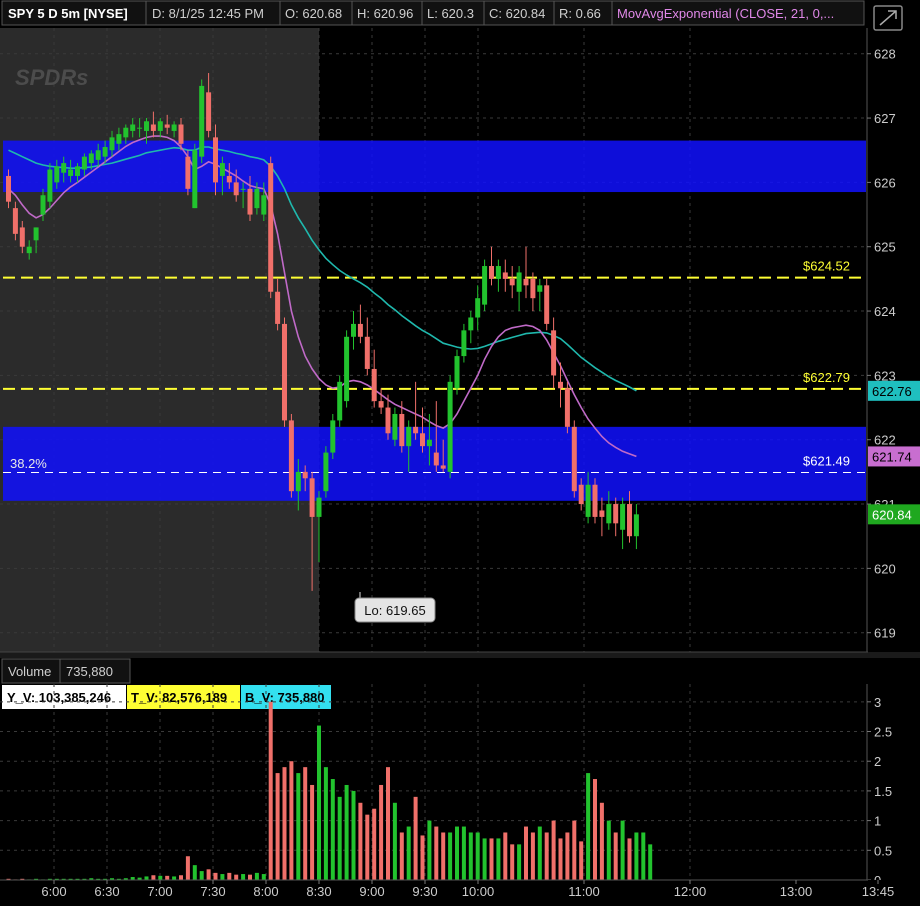 The image size is (920, 906). I want to click on volume-label: Volume, so click(29, 671).